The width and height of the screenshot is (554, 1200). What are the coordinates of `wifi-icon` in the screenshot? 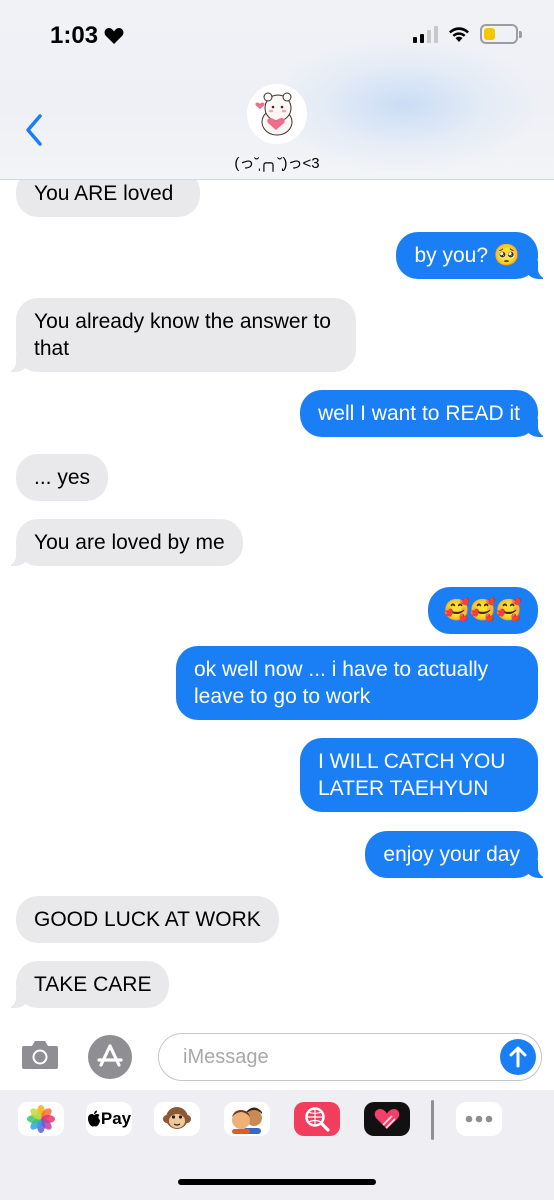 It's located at (459, 34).